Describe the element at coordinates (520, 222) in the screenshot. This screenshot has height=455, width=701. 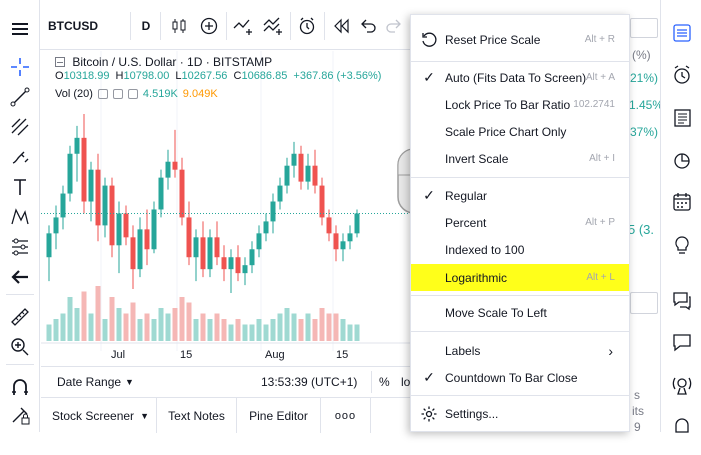
I see `menu-item-percent: Percent Alt + P` at that location.